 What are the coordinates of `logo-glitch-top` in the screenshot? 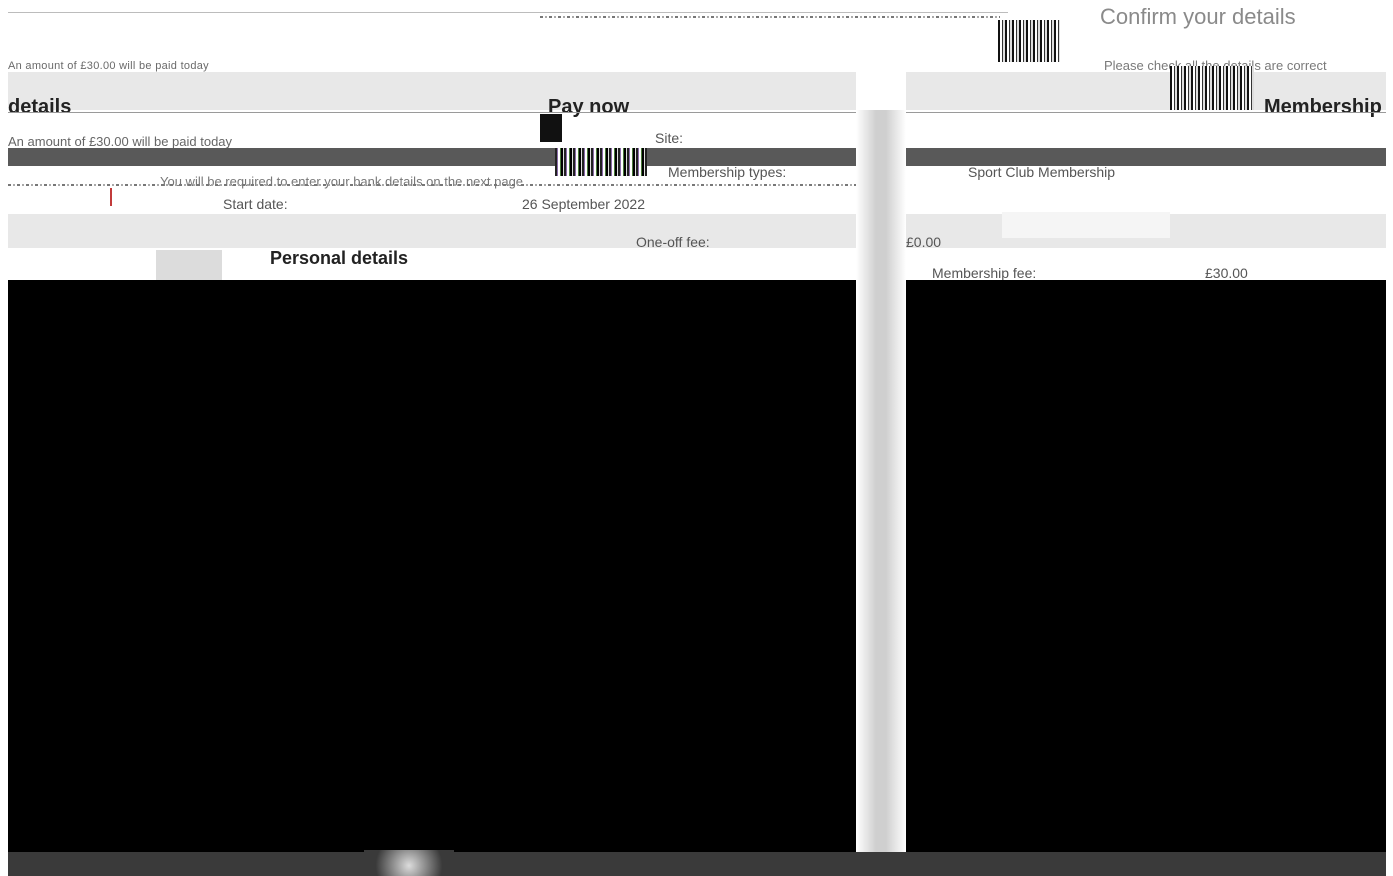 It's located at (1029, 41).